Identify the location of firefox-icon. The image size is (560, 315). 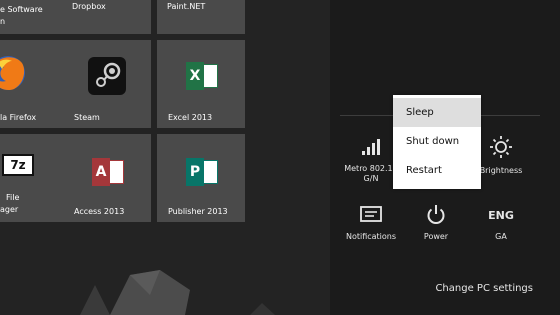
(12, 73).